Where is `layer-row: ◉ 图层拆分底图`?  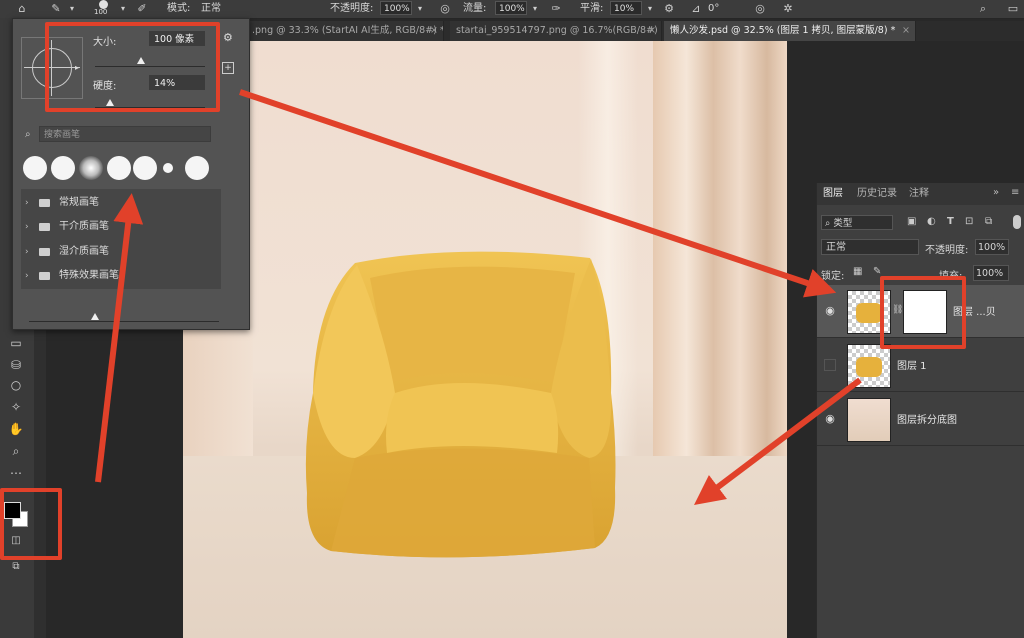
layer-row: ◉ 图层拆分底图 is located at coordinates (920, 419).